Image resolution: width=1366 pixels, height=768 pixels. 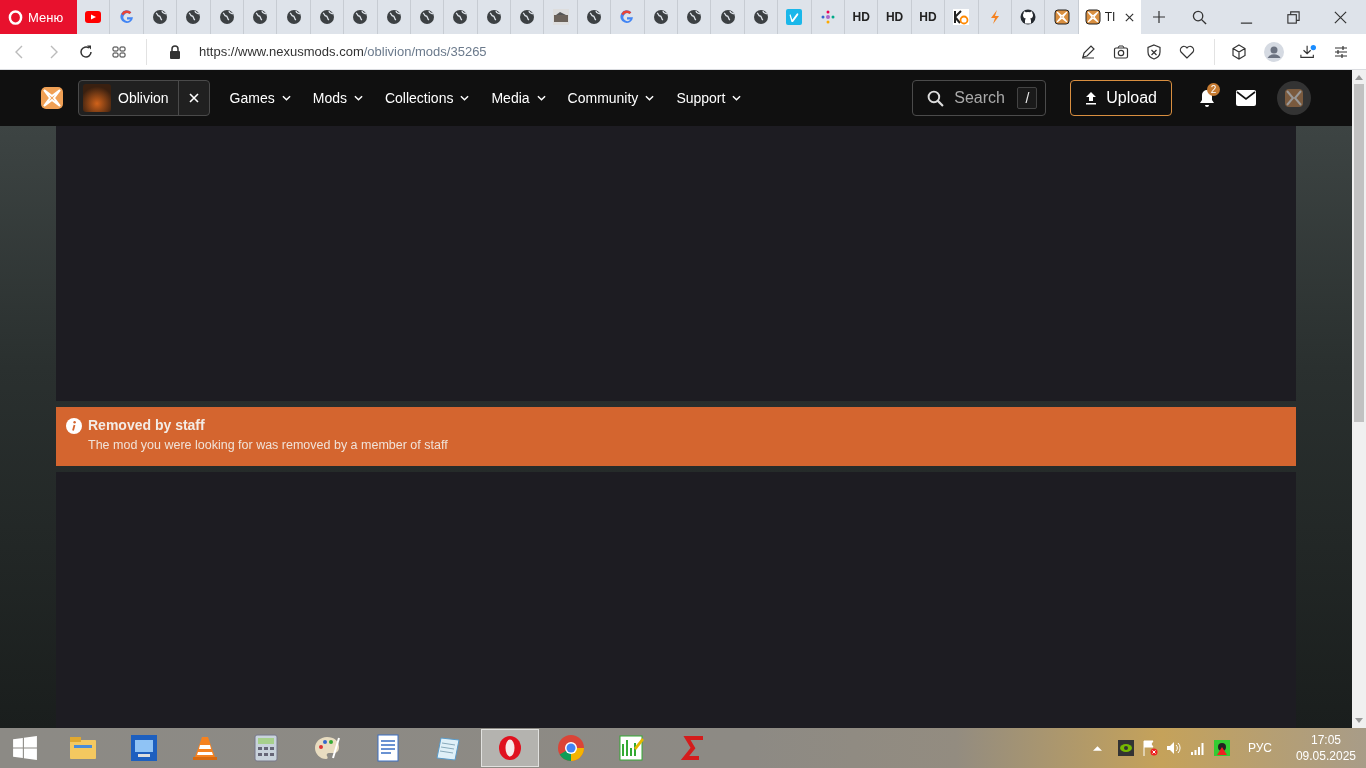 What do you see at coordinates (260, 98) in the screenshot?
I see `nav-menu: Games` at bounding box center [260, 98].